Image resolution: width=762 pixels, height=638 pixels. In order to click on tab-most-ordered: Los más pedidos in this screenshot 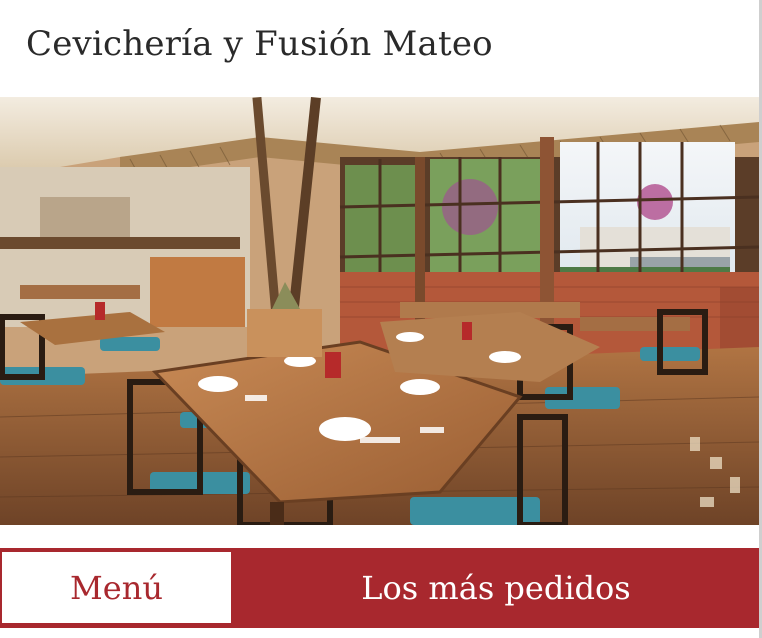, I will do `click(496, 588)`.